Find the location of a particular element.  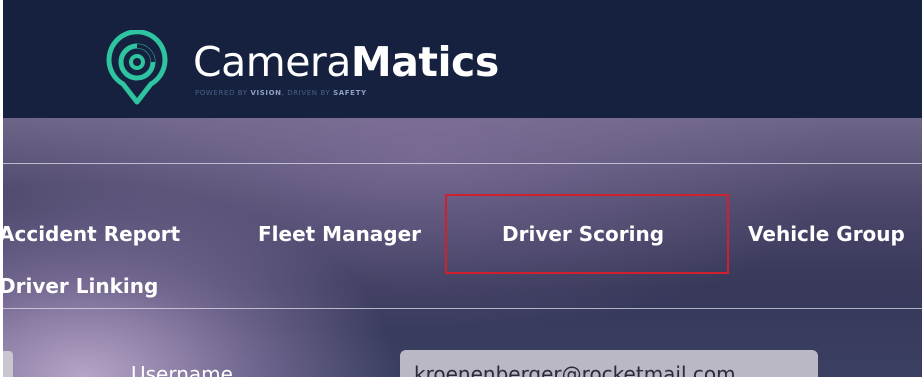

tagline-vision: VISION is located at coordinates (266, 93).